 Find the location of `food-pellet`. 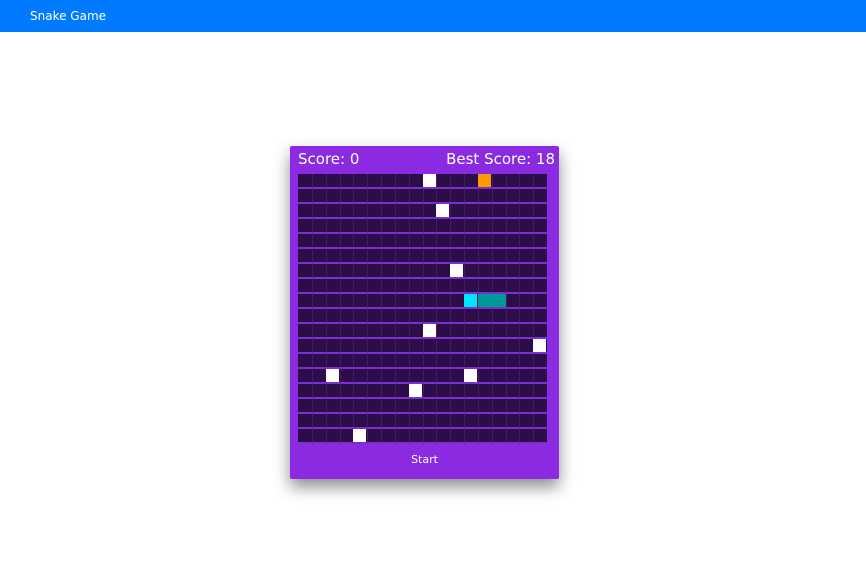

food-pellet is located at coordinates (484, 180).